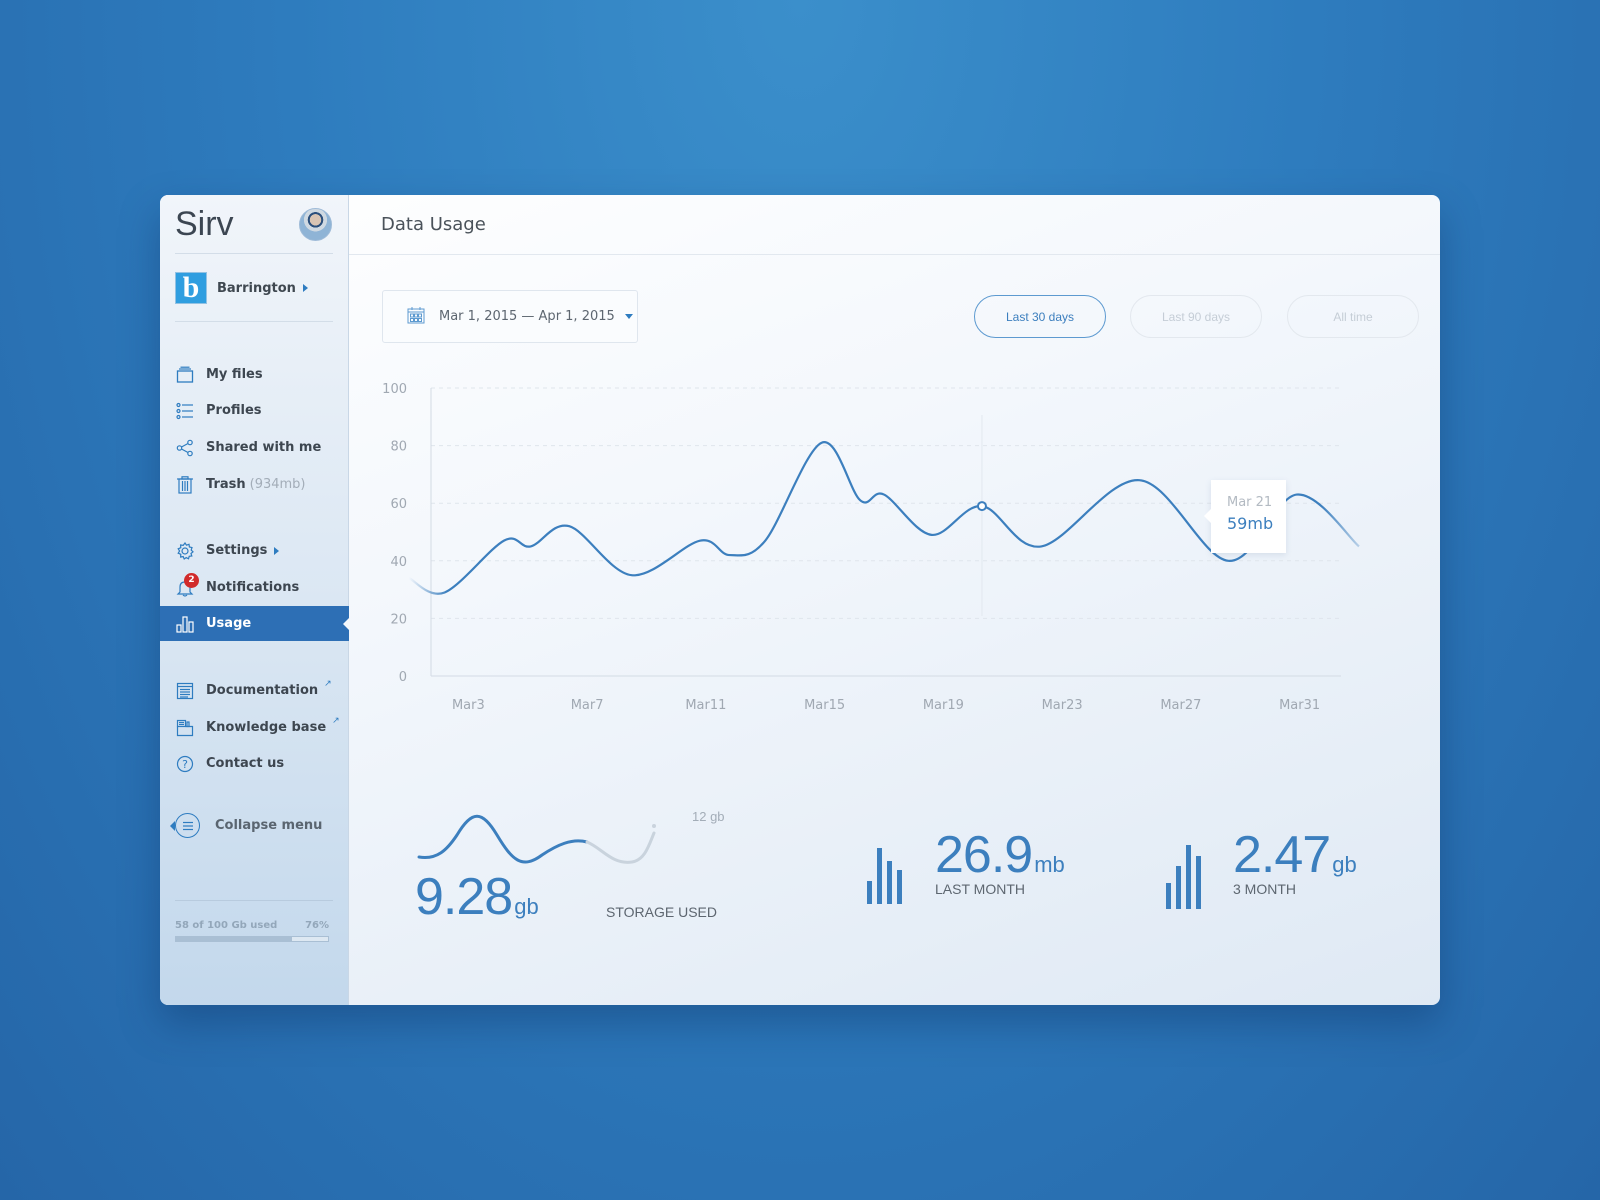 The width and height of the screenshot is (1600, 1200). I want to click on y-tick-label: 40, so click(398, 562).